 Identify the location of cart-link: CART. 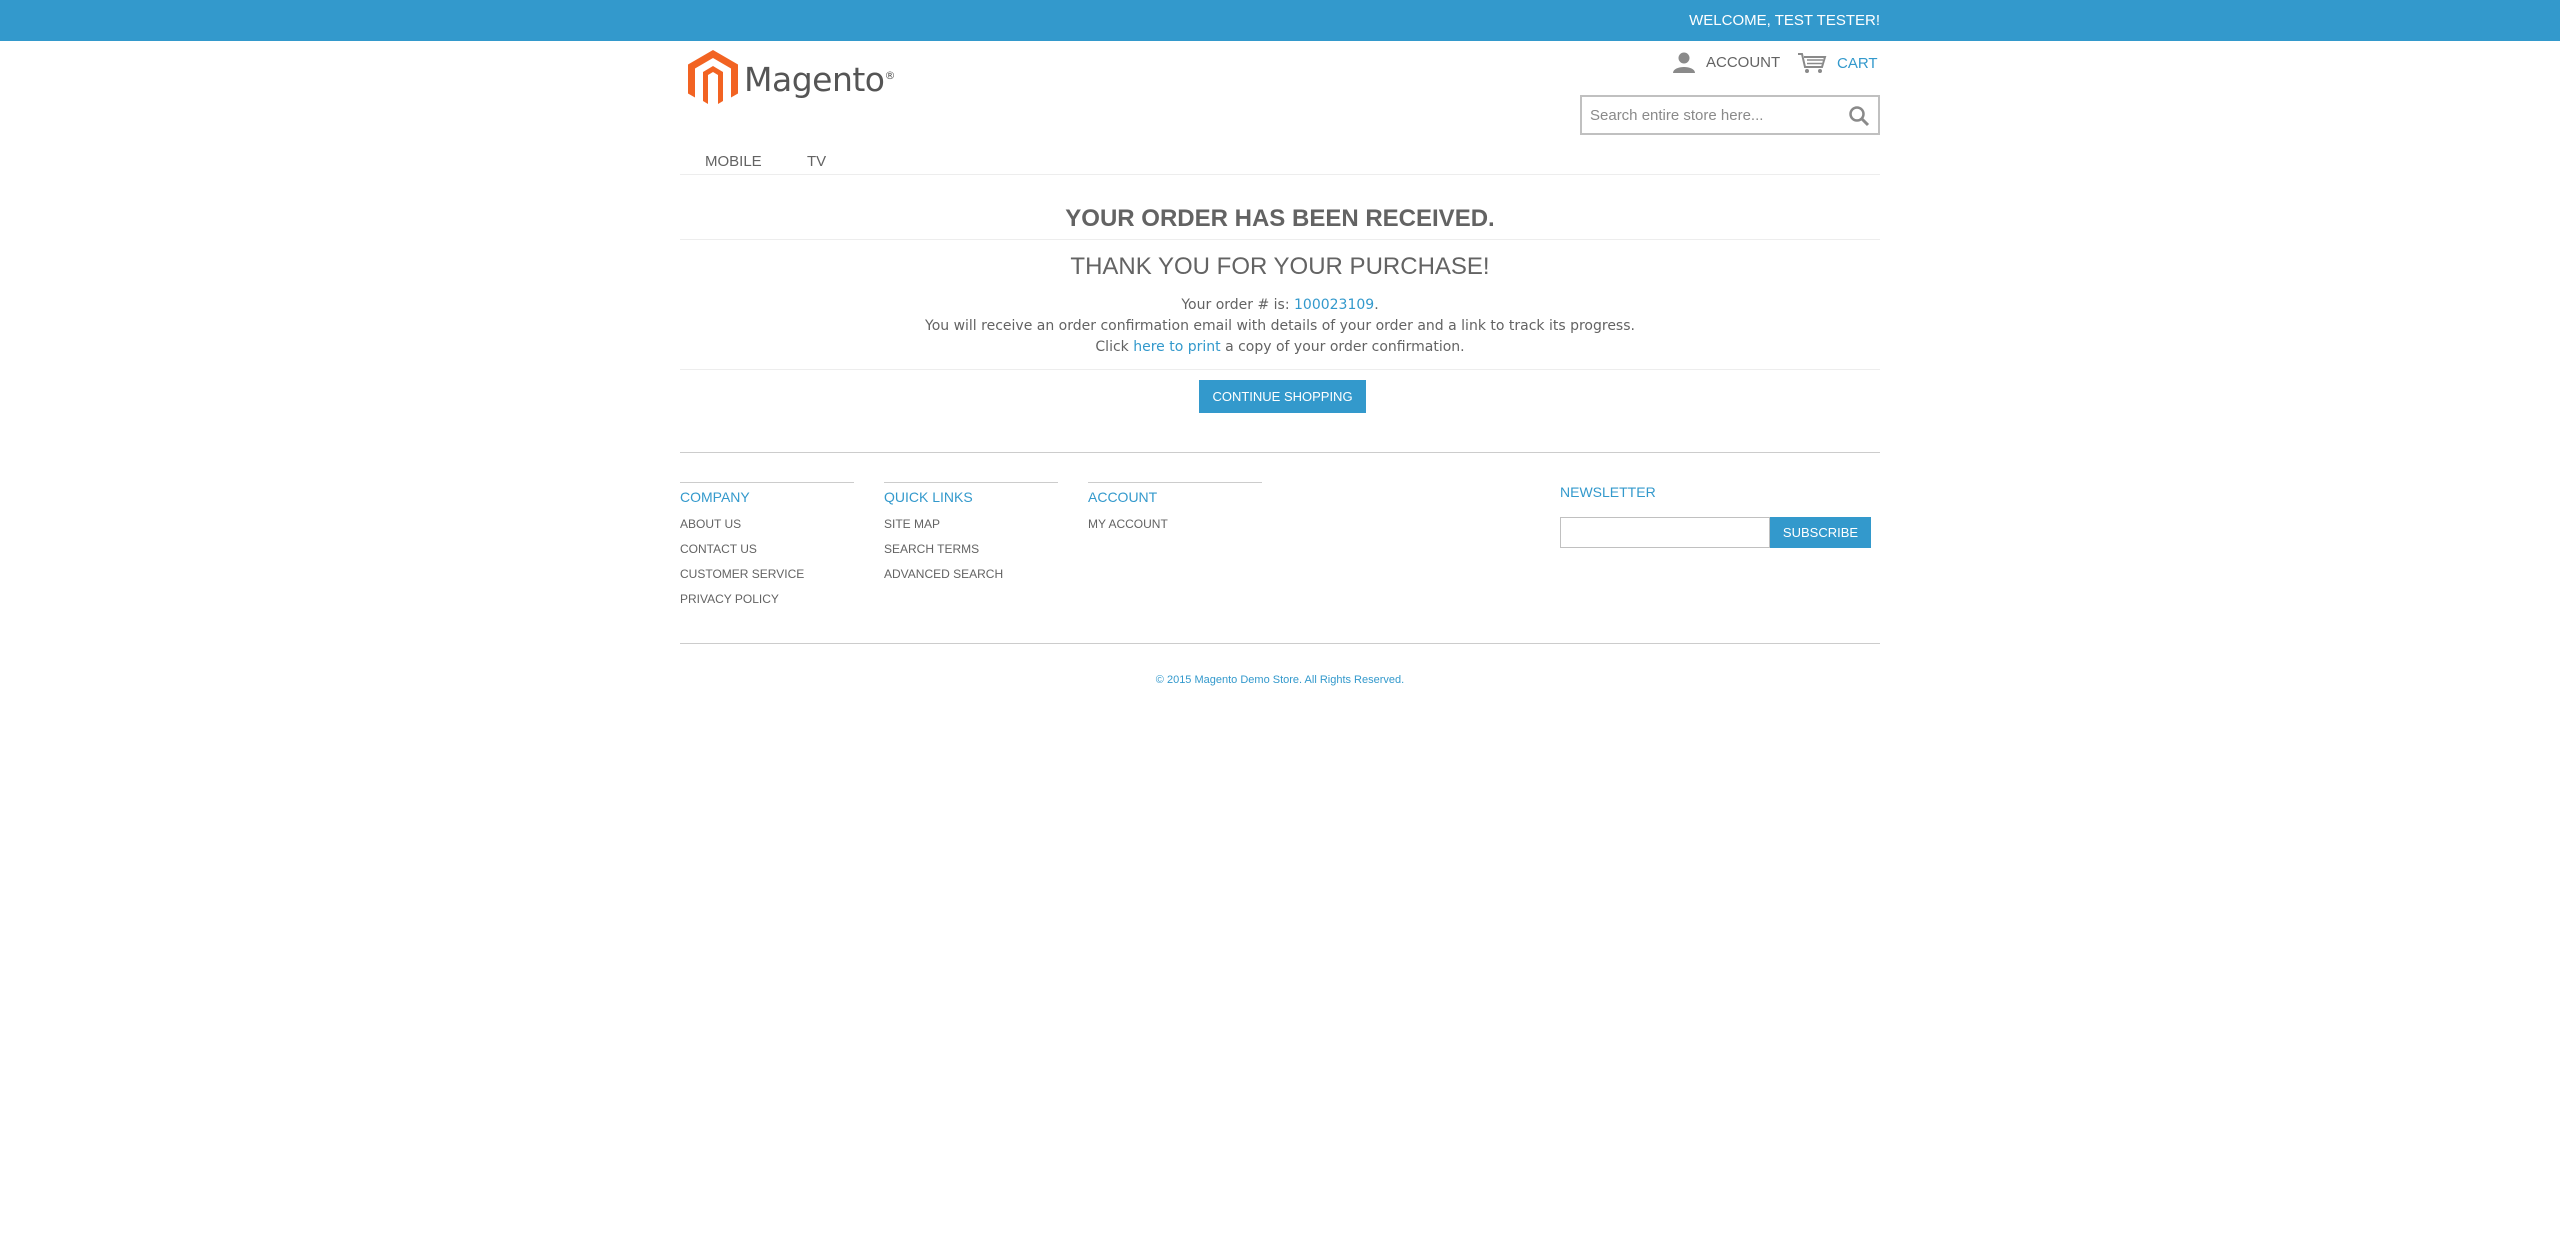
(1837, 63).